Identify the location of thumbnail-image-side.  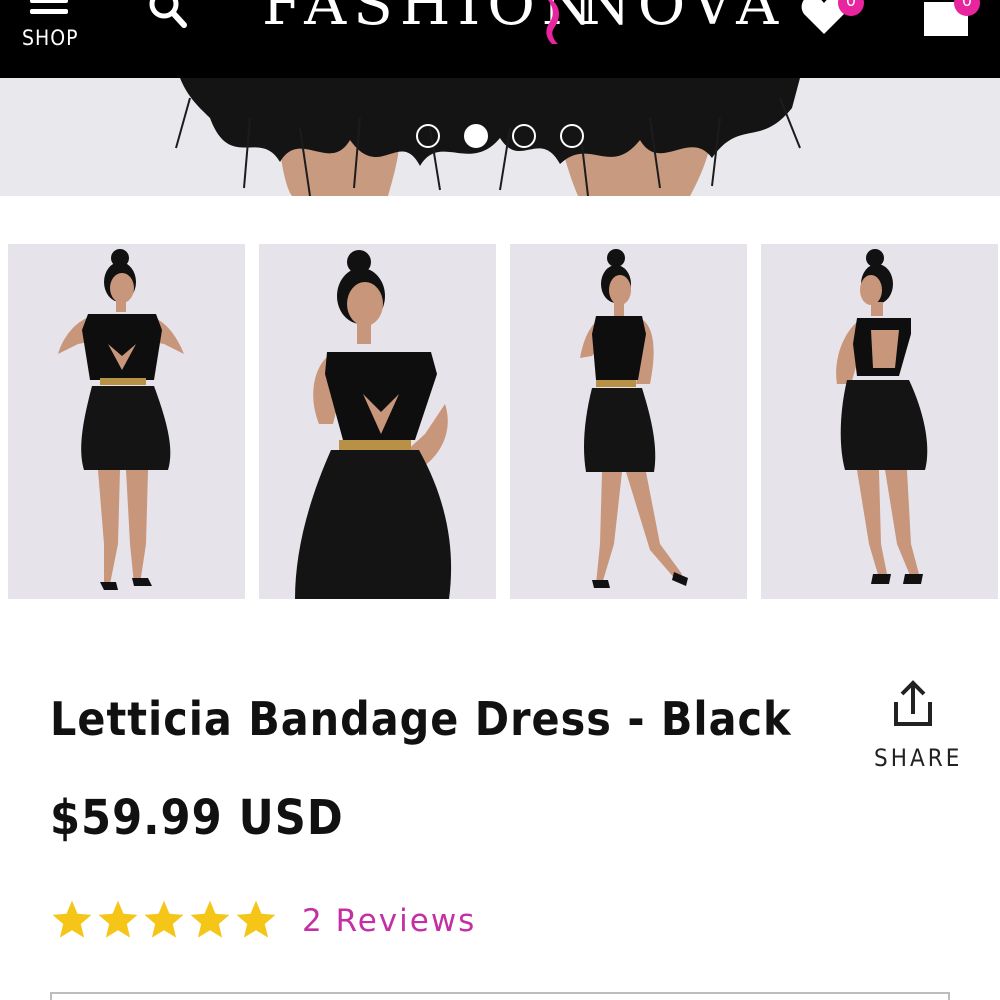
(628, 421).